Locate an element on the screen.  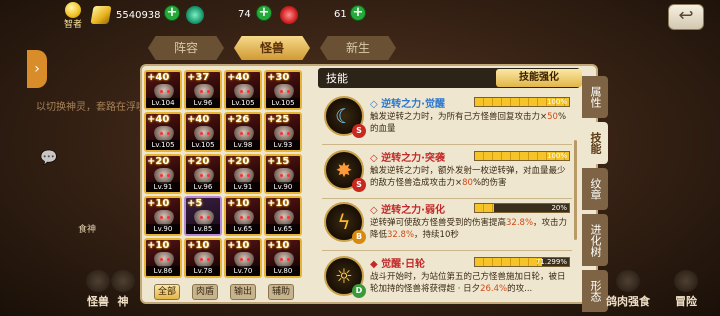
skill-progress-bar: 20% is located at coordinates (522, 208).